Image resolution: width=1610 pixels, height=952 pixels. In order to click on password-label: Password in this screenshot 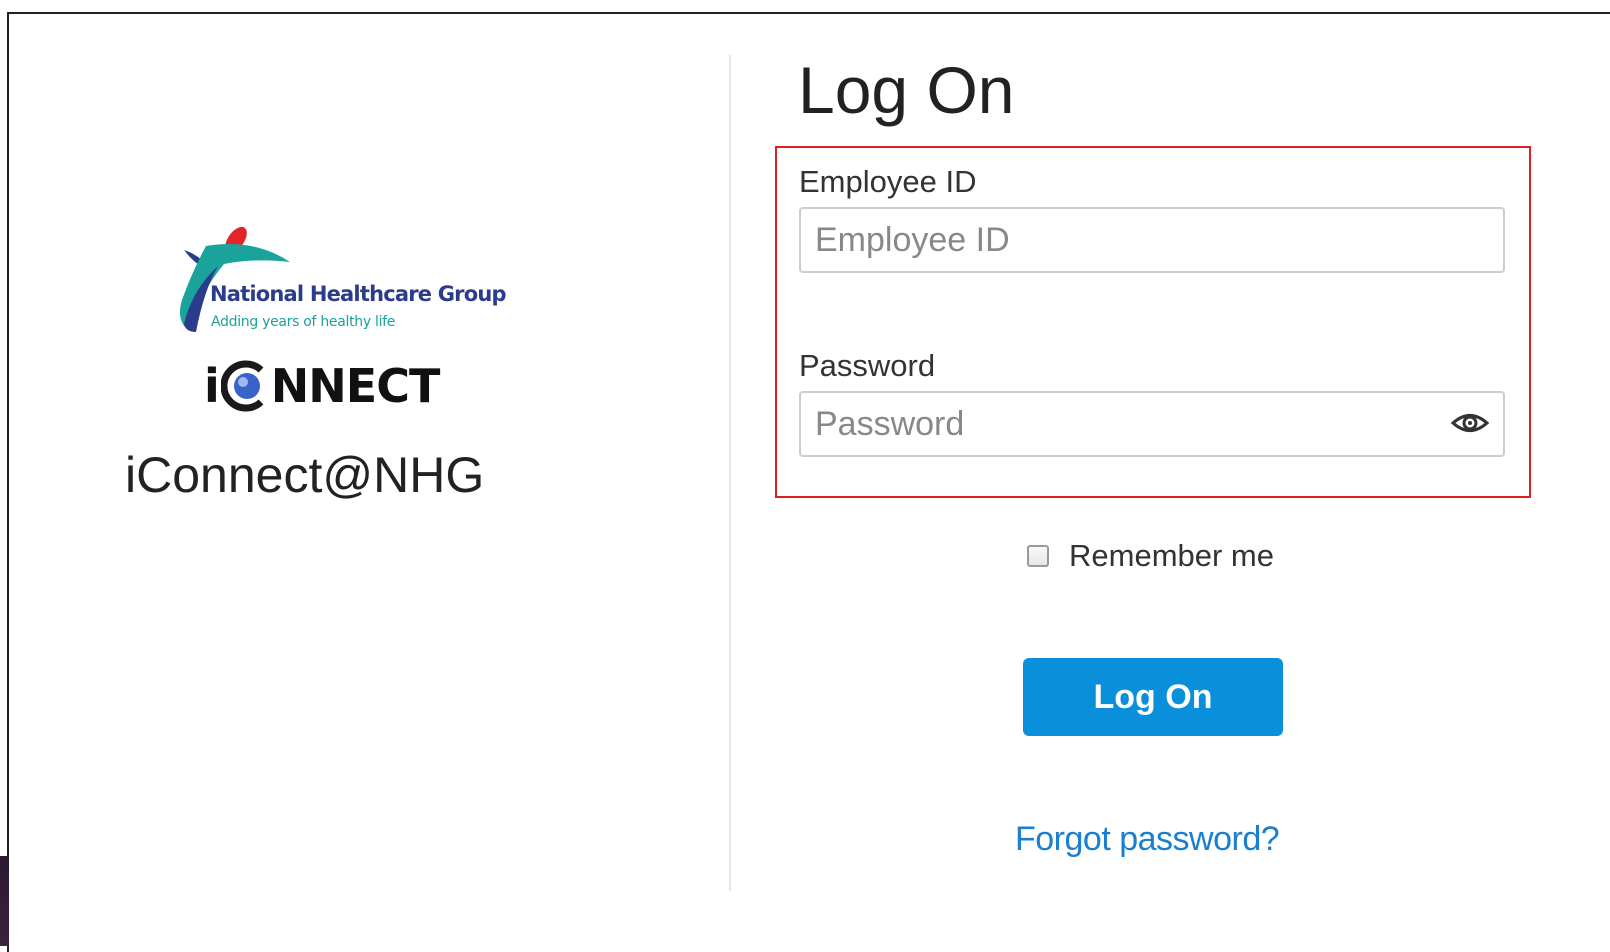, I will do `click(867, 365)`.